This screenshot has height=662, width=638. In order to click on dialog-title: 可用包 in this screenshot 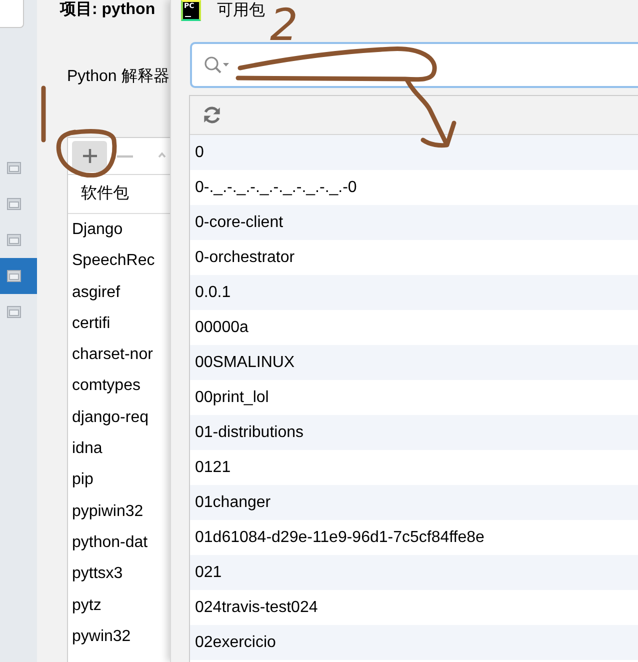, I will do `click(241, 11)`.